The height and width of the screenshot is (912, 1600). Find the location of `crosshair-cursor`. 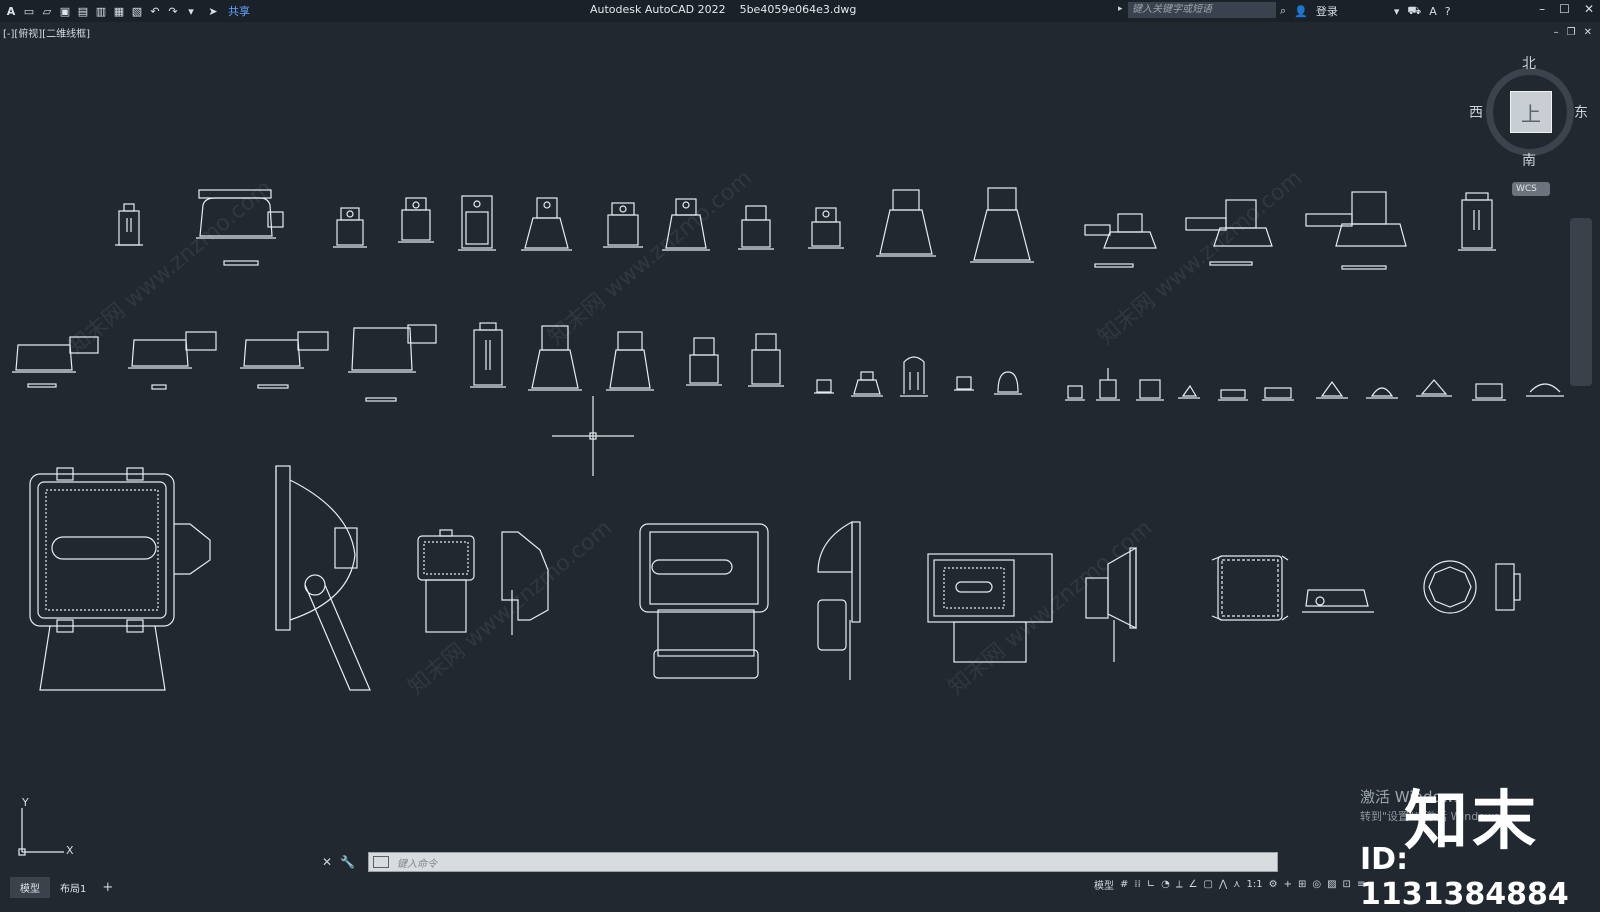

crosshair-cursor is located at coordinates (593, 436).